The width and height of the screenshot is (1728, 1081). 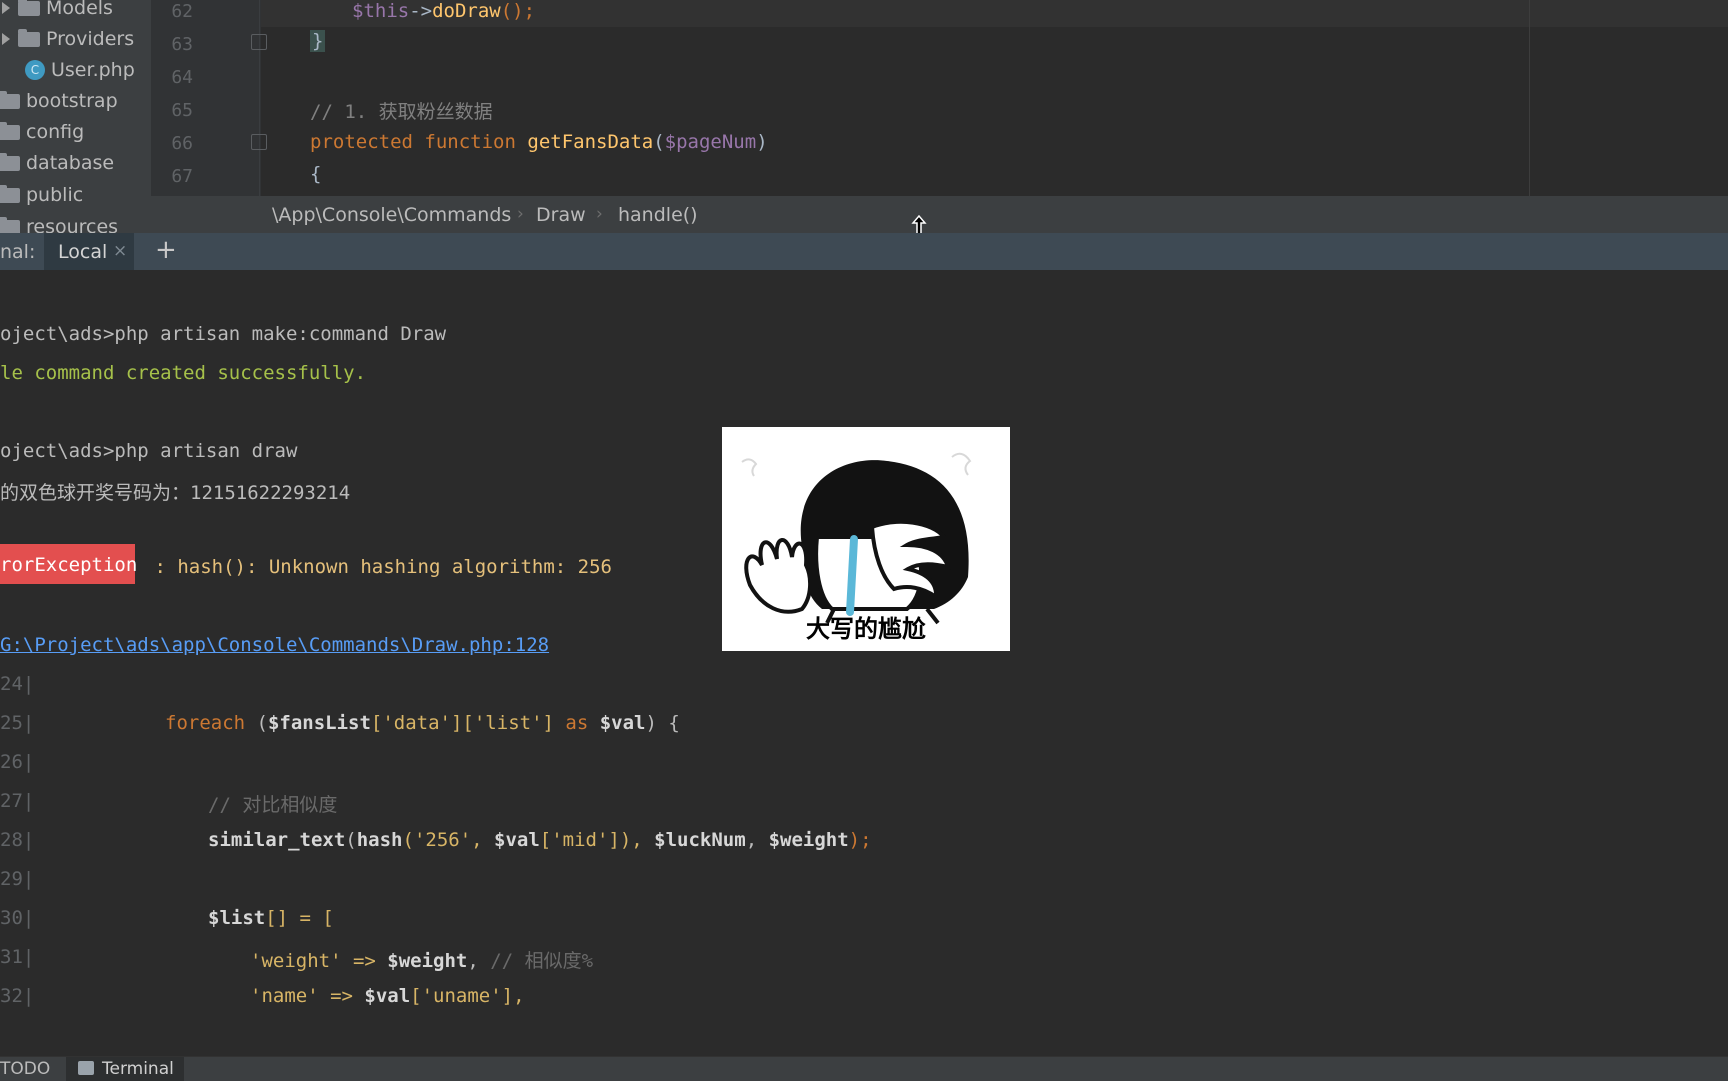 What do you see at coordinates (866, 629) in the screenshot?
I see `meme-caption: 大写的尴尬` at bounding box center [866, 629].